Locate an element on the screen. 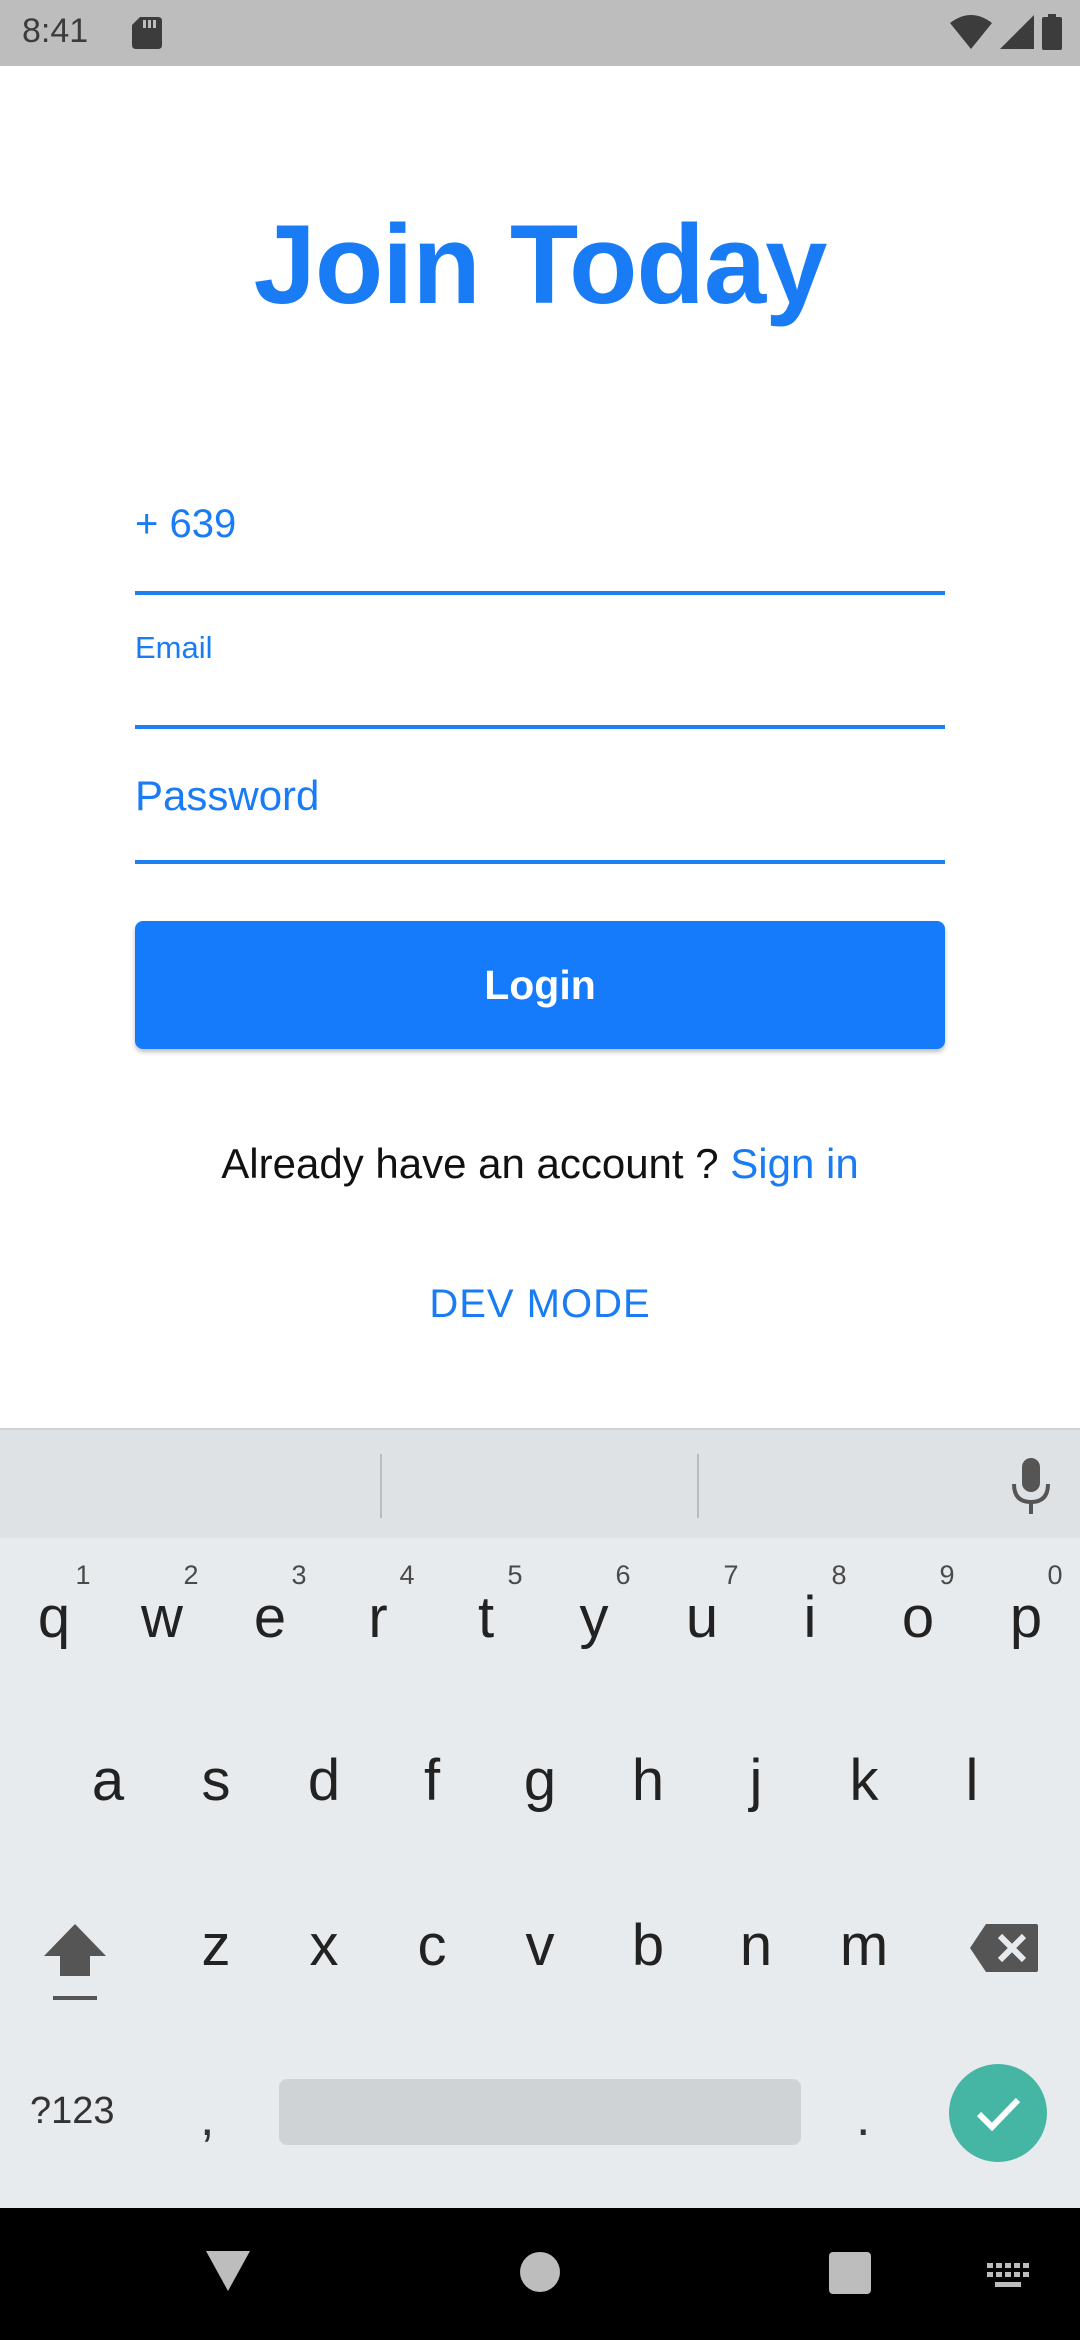 This screenshot has height=2340, width=1080. key-hint-number: 6 is located at coordinates (623, 1575).